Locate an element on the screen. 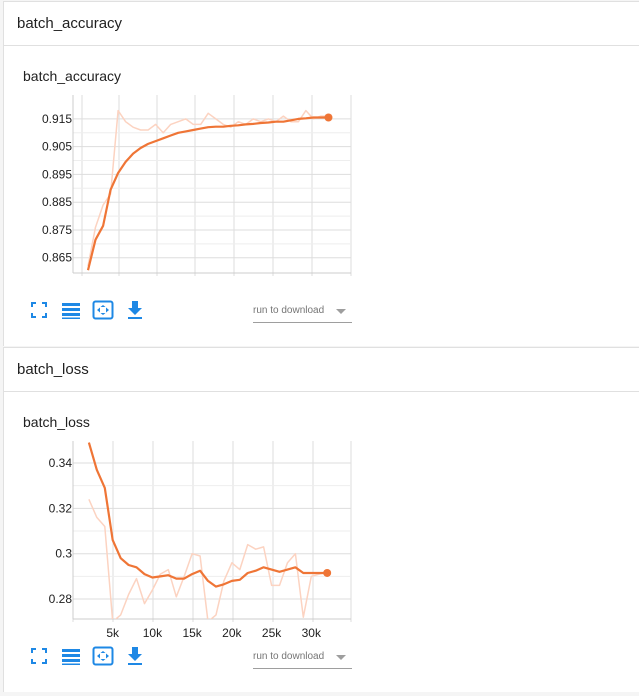  card-title-batch-loss: batch_loss is located at coordinates (56, 422).